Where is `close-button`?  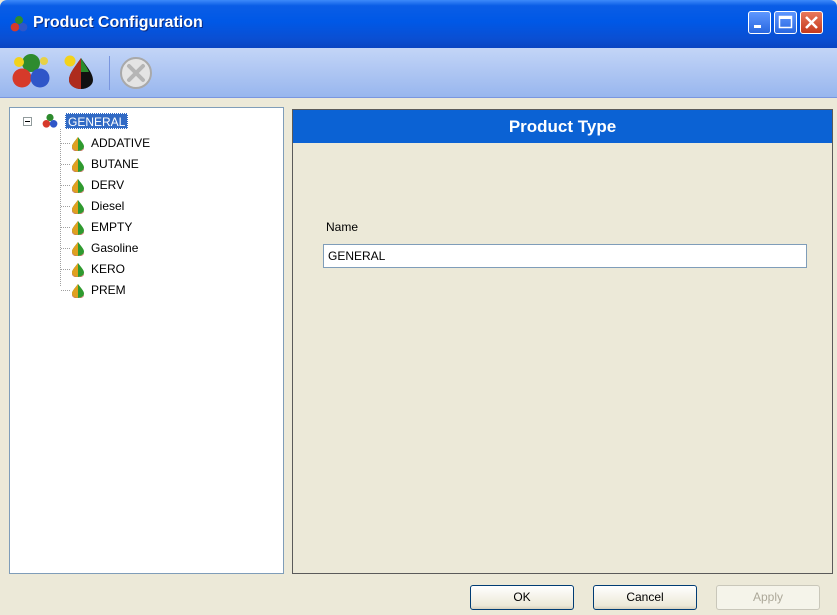 close-button is located at coordinates (811, 22).